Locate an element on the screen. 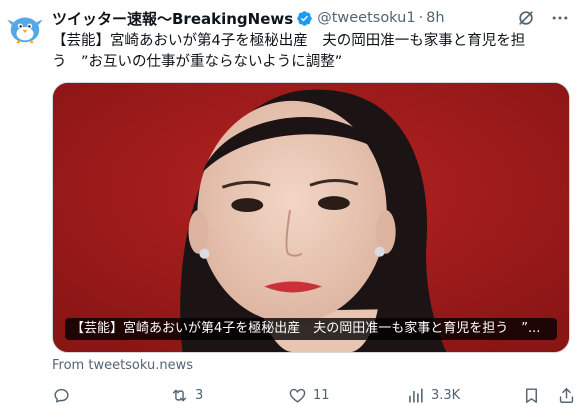 The image size is (584, 420). grok-icon is located at coordinates (526, 18).